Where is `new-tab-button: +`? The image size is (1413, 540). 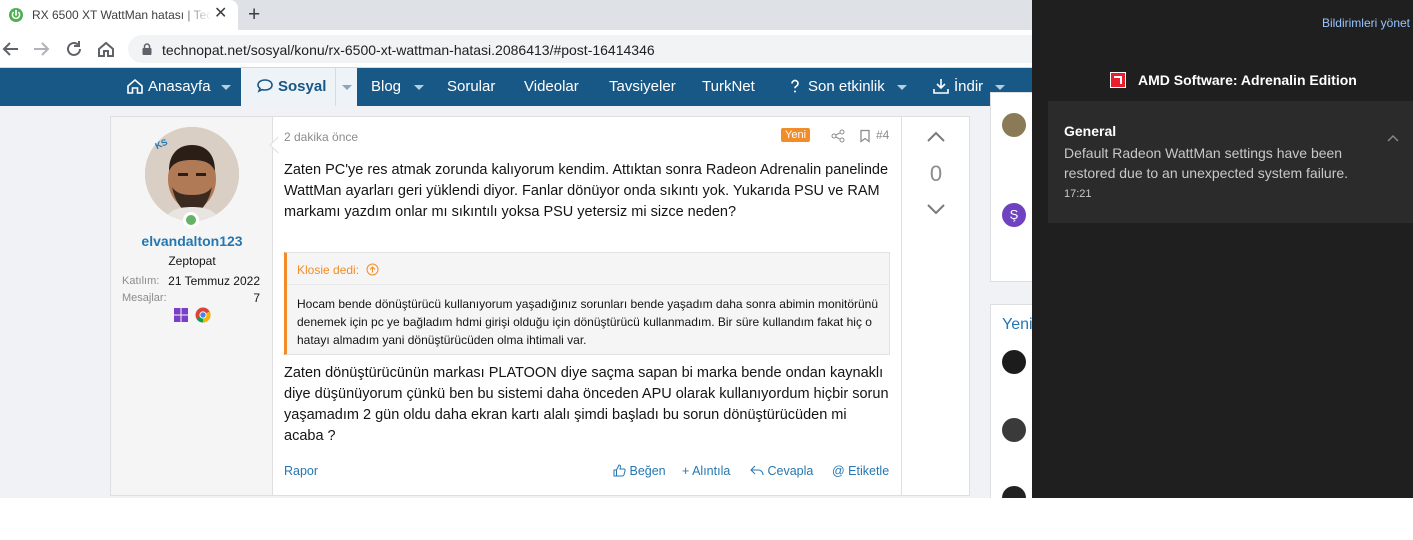 new-tab-button: + is located at coordinates (254, 15).